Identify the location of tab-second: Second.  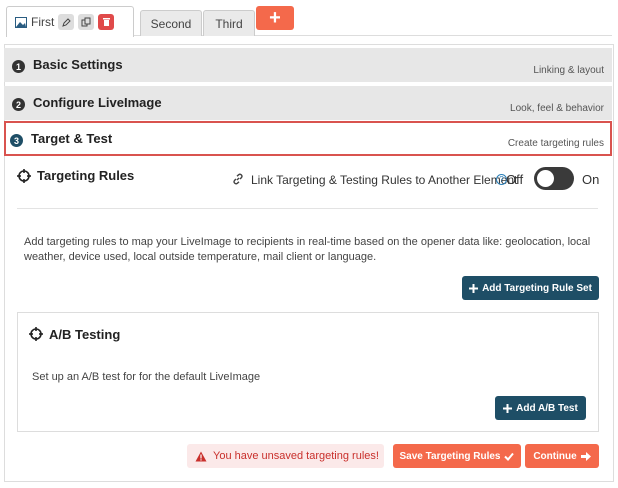
(171, 23).